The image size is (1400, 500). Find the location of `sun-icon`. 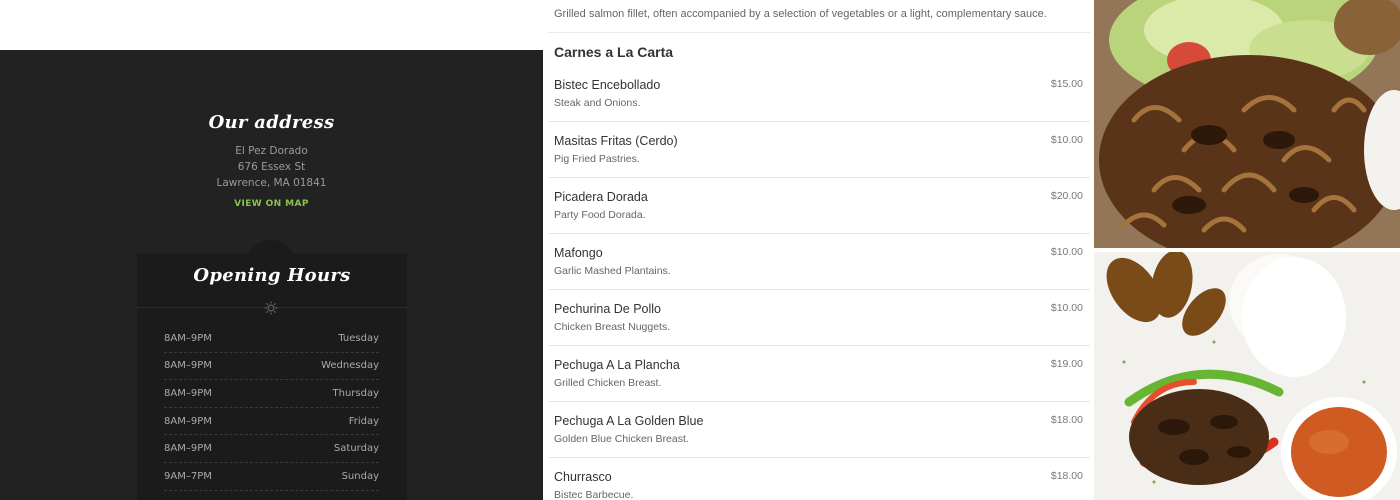

sun-icon is located at coordinates (271, 308).